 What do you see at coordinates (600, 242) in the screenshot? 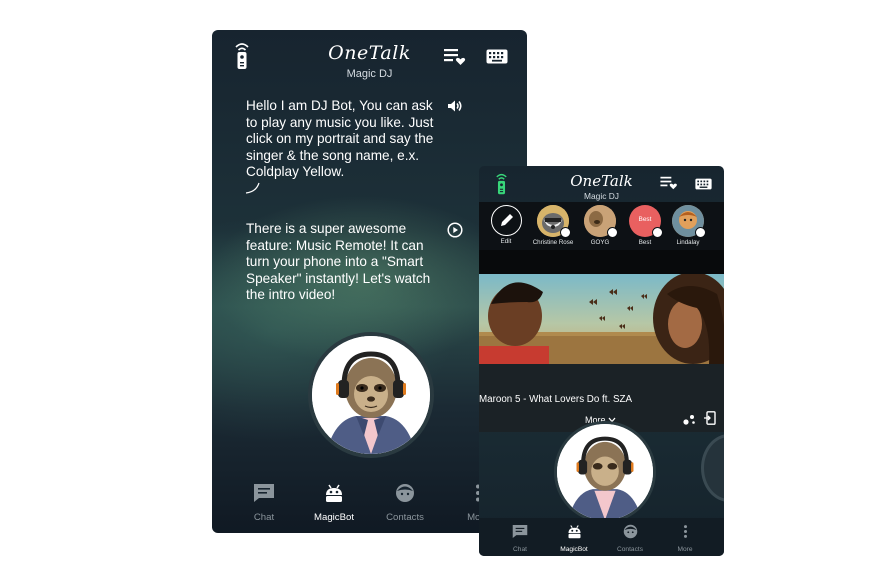
I see `contact-name: GOYG` at bounding box center [600, 242].